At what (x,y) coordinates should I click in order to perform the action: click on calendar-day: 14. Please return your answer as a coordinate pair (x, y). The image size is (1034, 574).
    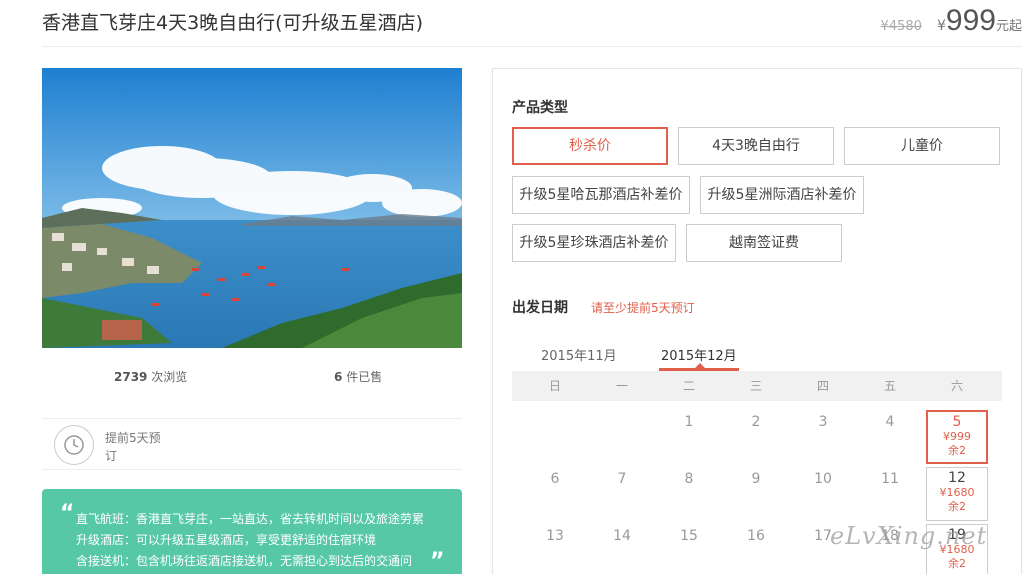
    Looking at the image, I should click on (622, 536).